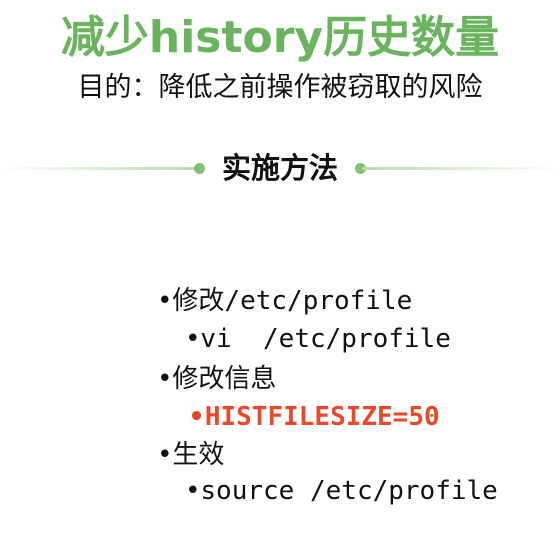 The height and width of the screenshot is (542, 560). What do you see at coordinates (349, 491) in the screenshot?
I see `item-code: source /etc/profile` at bounding box center [349, 491].